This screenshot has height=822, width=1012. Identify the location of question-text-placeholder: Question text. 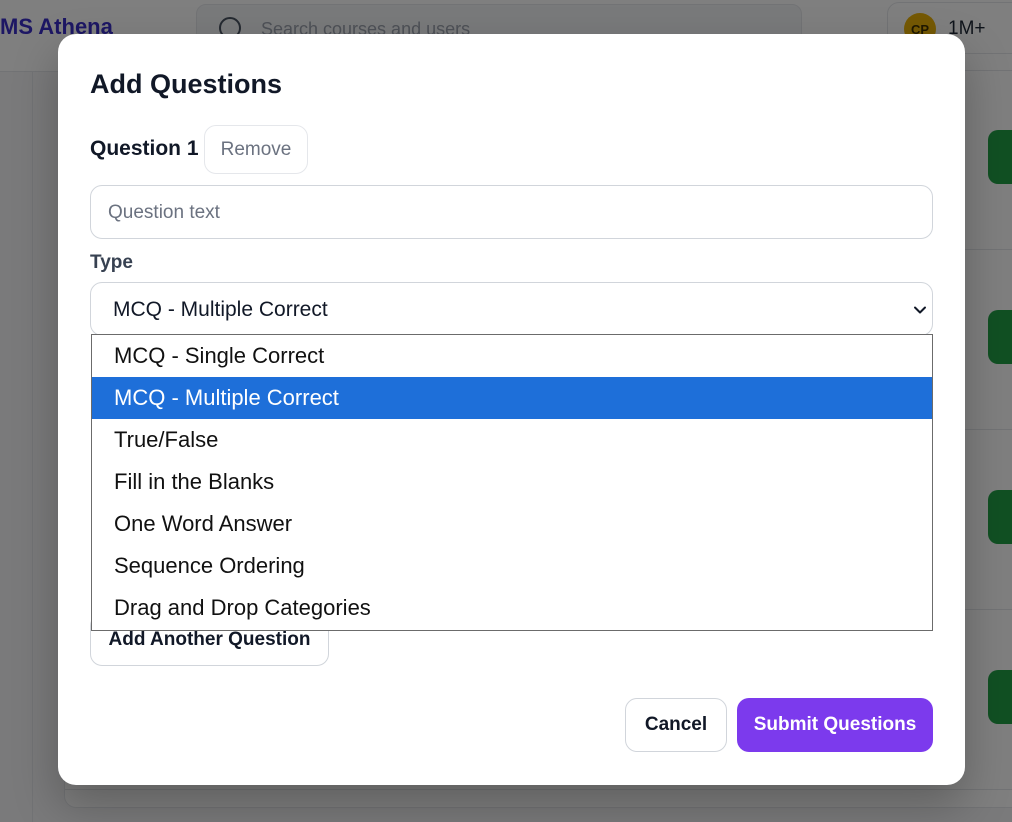
(164, 212).